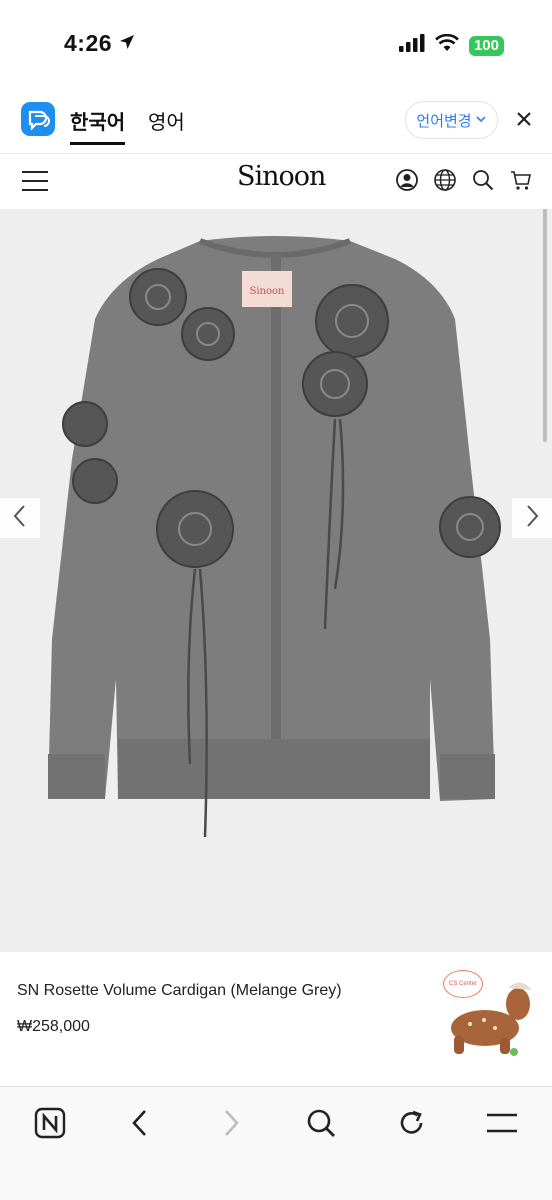 The image size is (552, 1200). I want to click on status-time: 4:26, so click(100, 43).